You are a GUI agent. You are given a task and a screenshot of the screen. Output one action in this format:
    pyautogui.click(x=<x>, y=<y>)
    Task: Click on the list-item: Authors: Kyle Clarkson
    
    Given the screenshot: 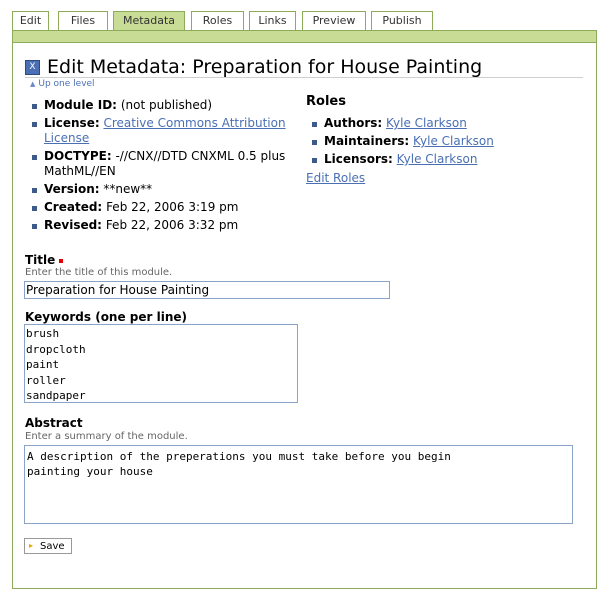 What is the action you would take?
    pyautogui.click(x=450, y=123)
    